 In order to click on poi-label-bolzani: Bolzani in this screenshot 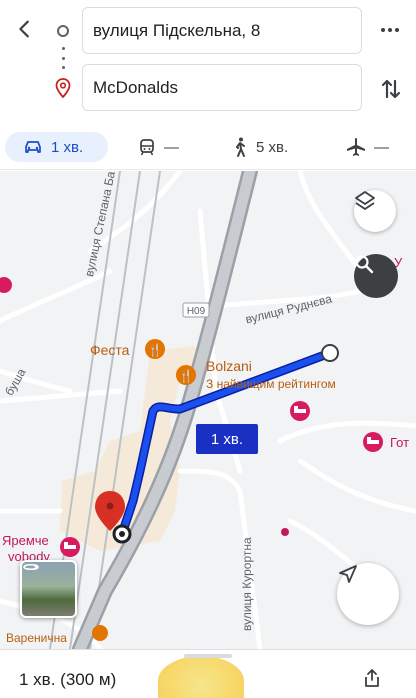, I will do `click(229, 366)`.